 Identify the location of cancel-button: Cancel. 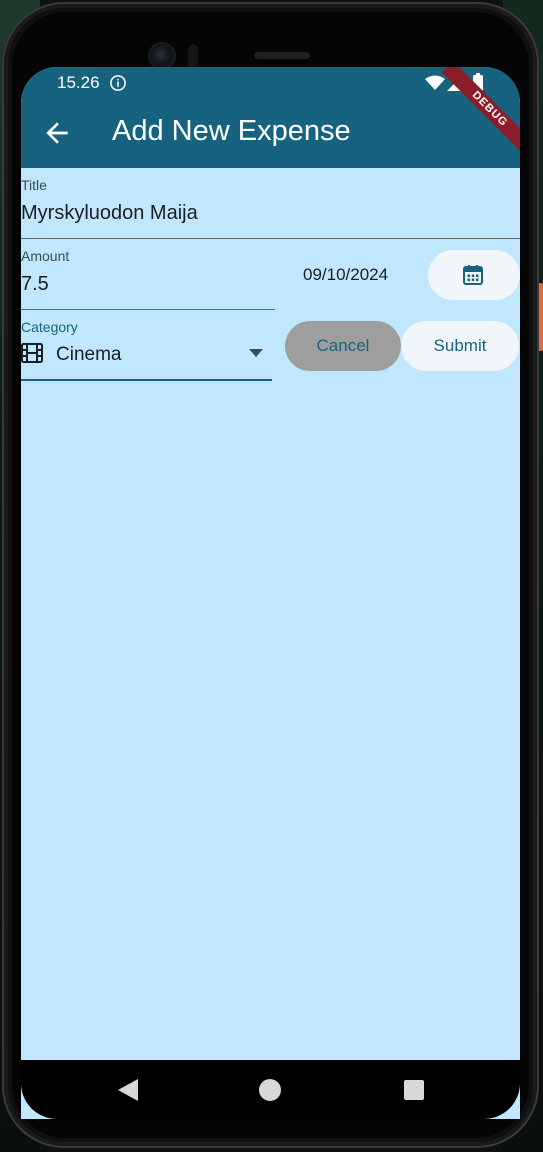
(343, 346).